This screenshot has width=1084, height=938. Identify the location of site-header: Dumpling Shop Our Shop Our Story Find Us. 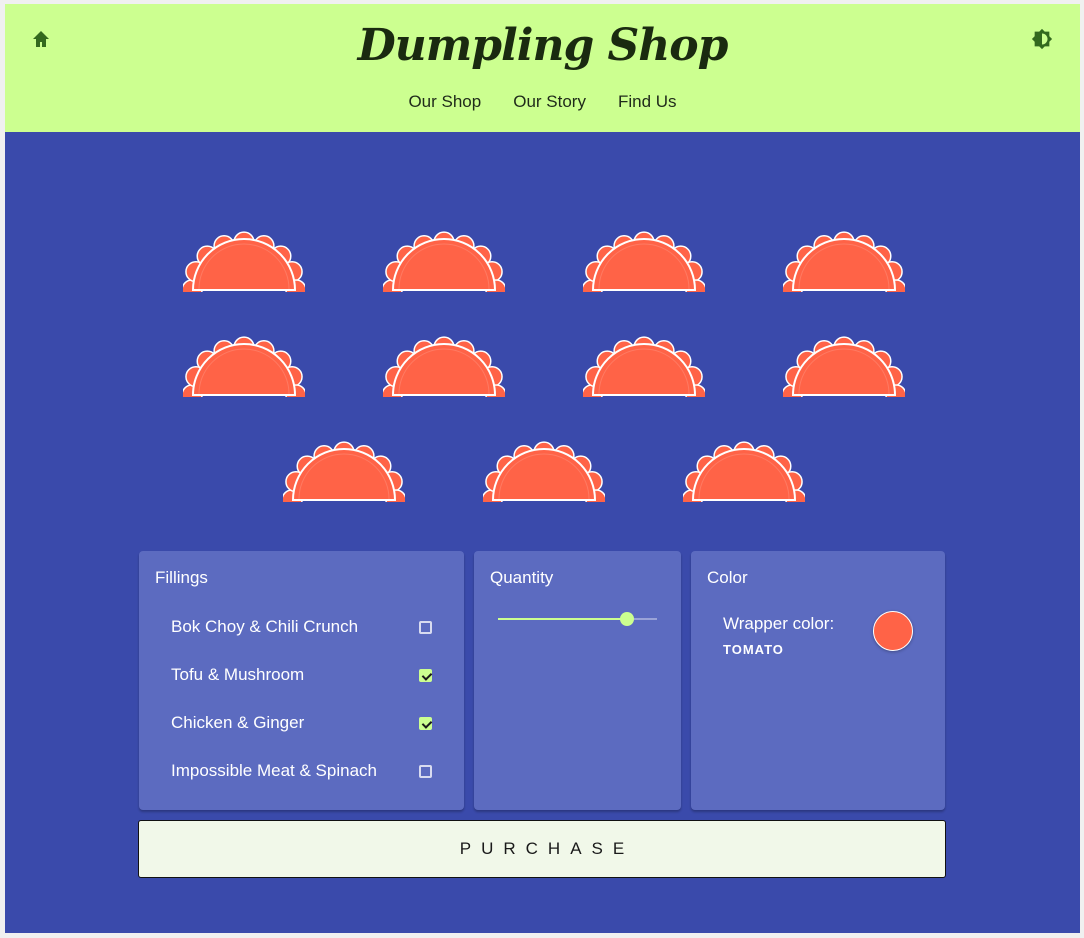
(542, 68).